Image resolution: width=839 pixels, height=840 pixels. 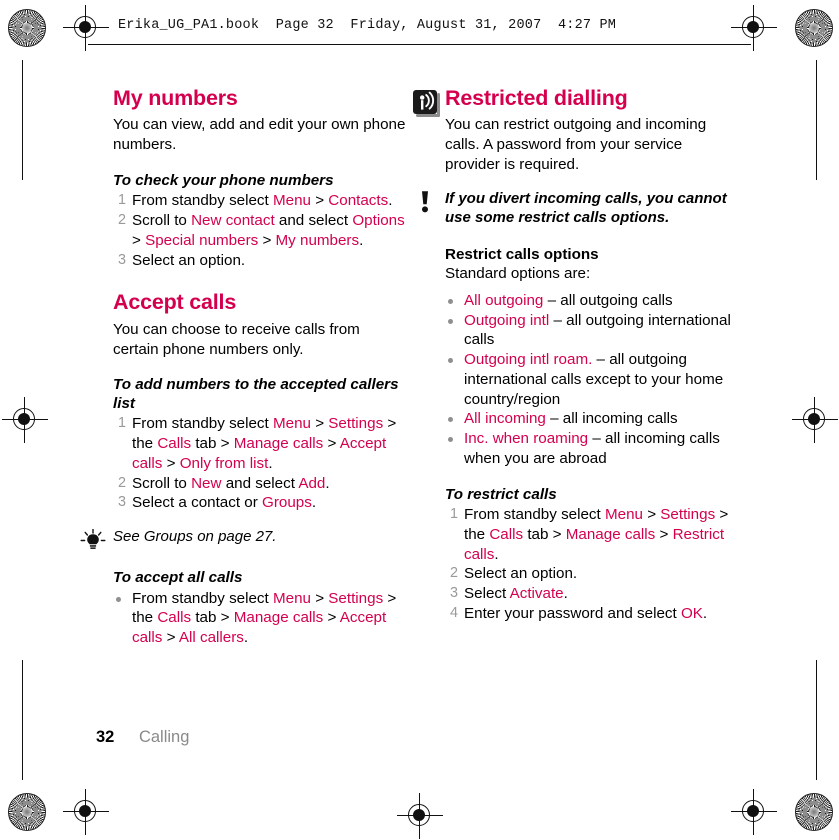 What do you see at coordinates (259, 503) in the screenshot?
I see `step-item: 3 Select a contact or Groups.` at bounding box center [259, 503].